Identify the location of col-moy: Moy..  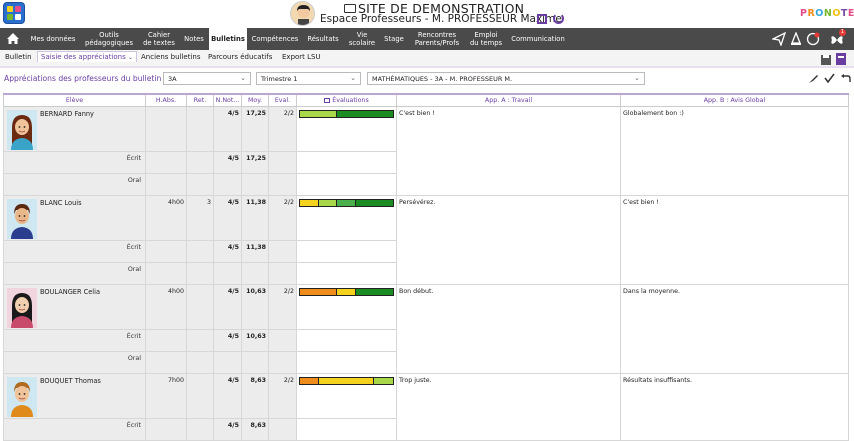
(255, 100).